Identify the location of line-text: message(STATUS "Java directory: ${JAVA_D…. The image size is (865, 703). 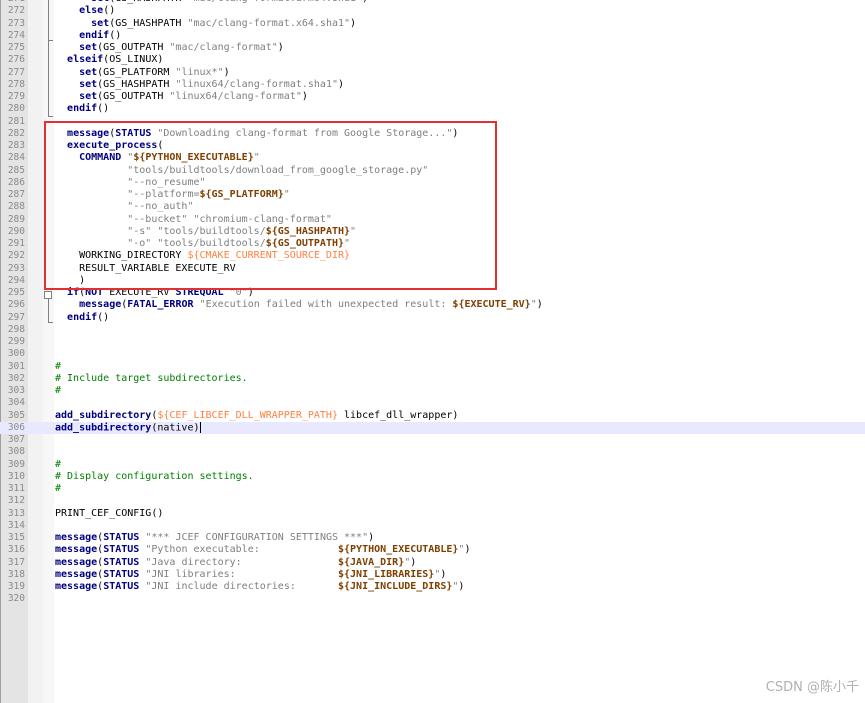
(235, 563).